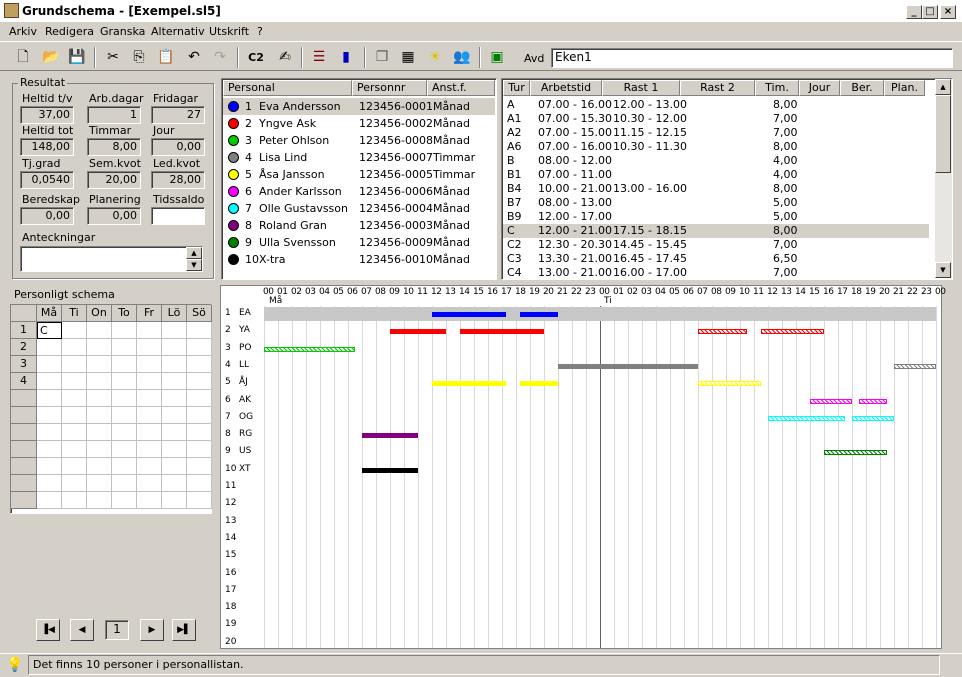  What do you see at coordinates (566, 88) in the screenshot?
I see `turer-col-header: Arbetstid` at bounding box center [566, 88].